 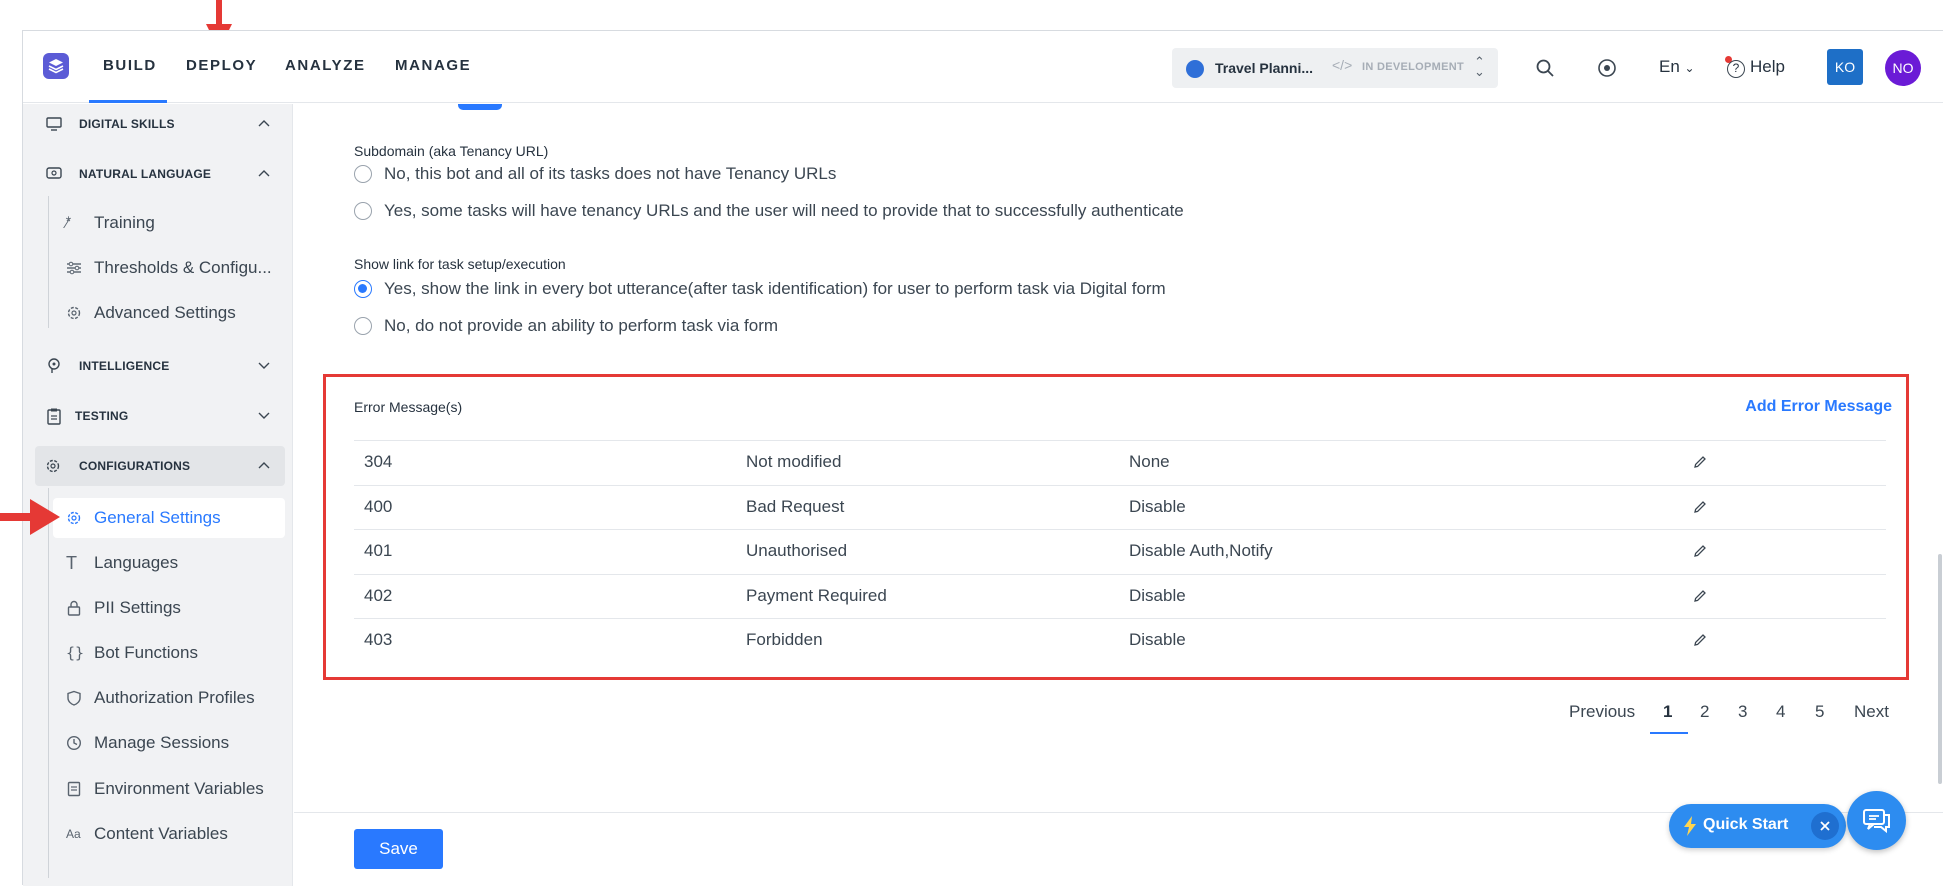 I want to click on brain-icon, so click(x=54, y=365).